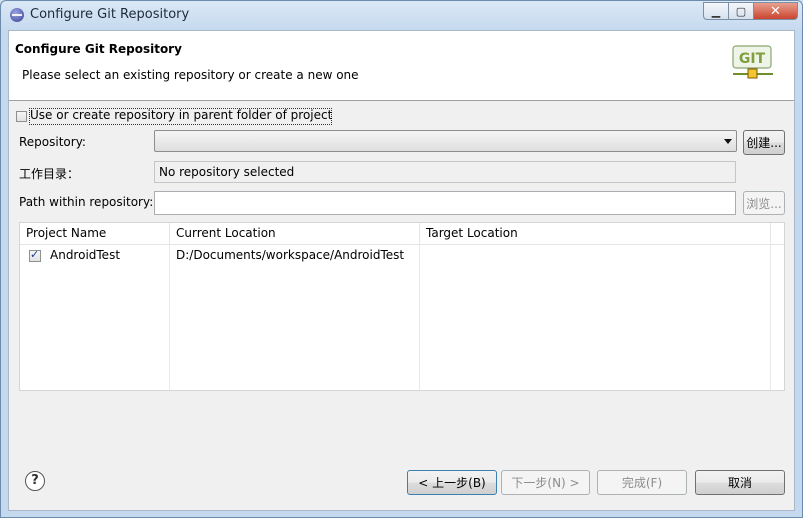 Image resolution: width=803 pixels, height=518 pixels. Describe the element at coordinates (545, 482) in the screenshot. I see `next-button: 下一步(N) >` at that location.